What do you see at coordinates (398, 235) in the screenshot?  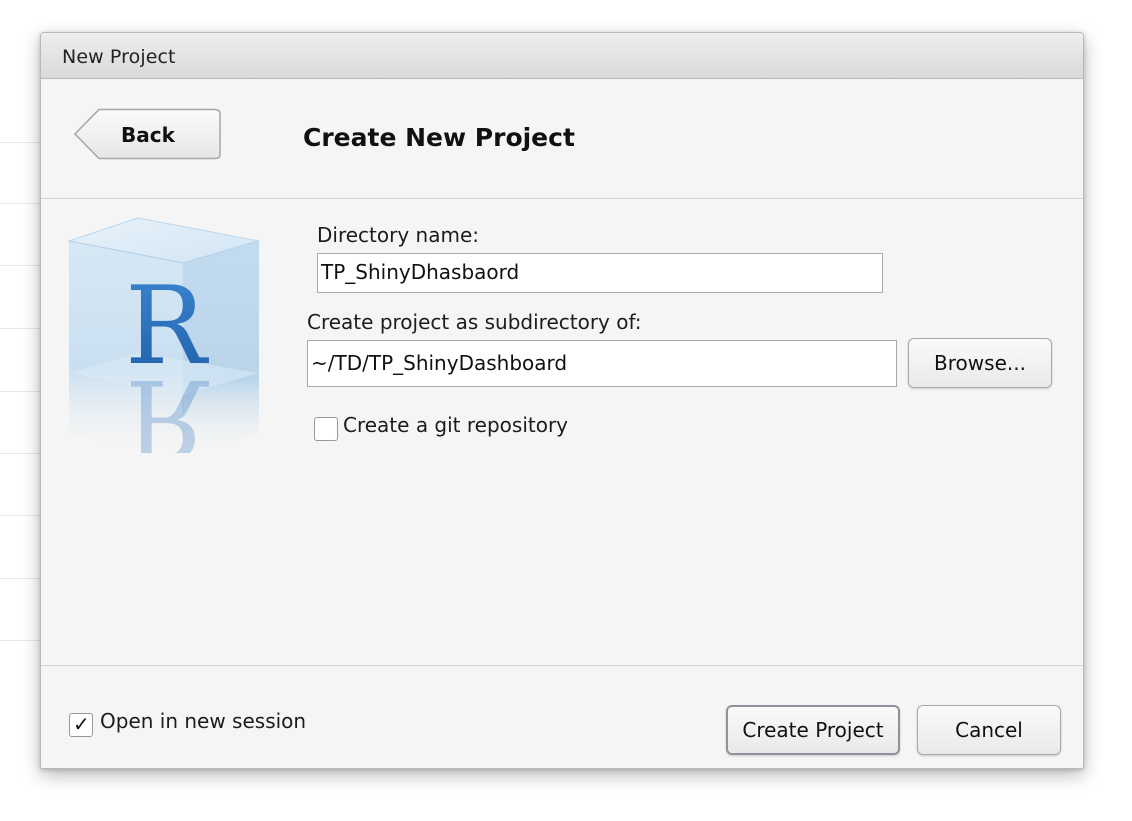 I see `directory-name-label: Directory name:` at bounding box center [398, 235].